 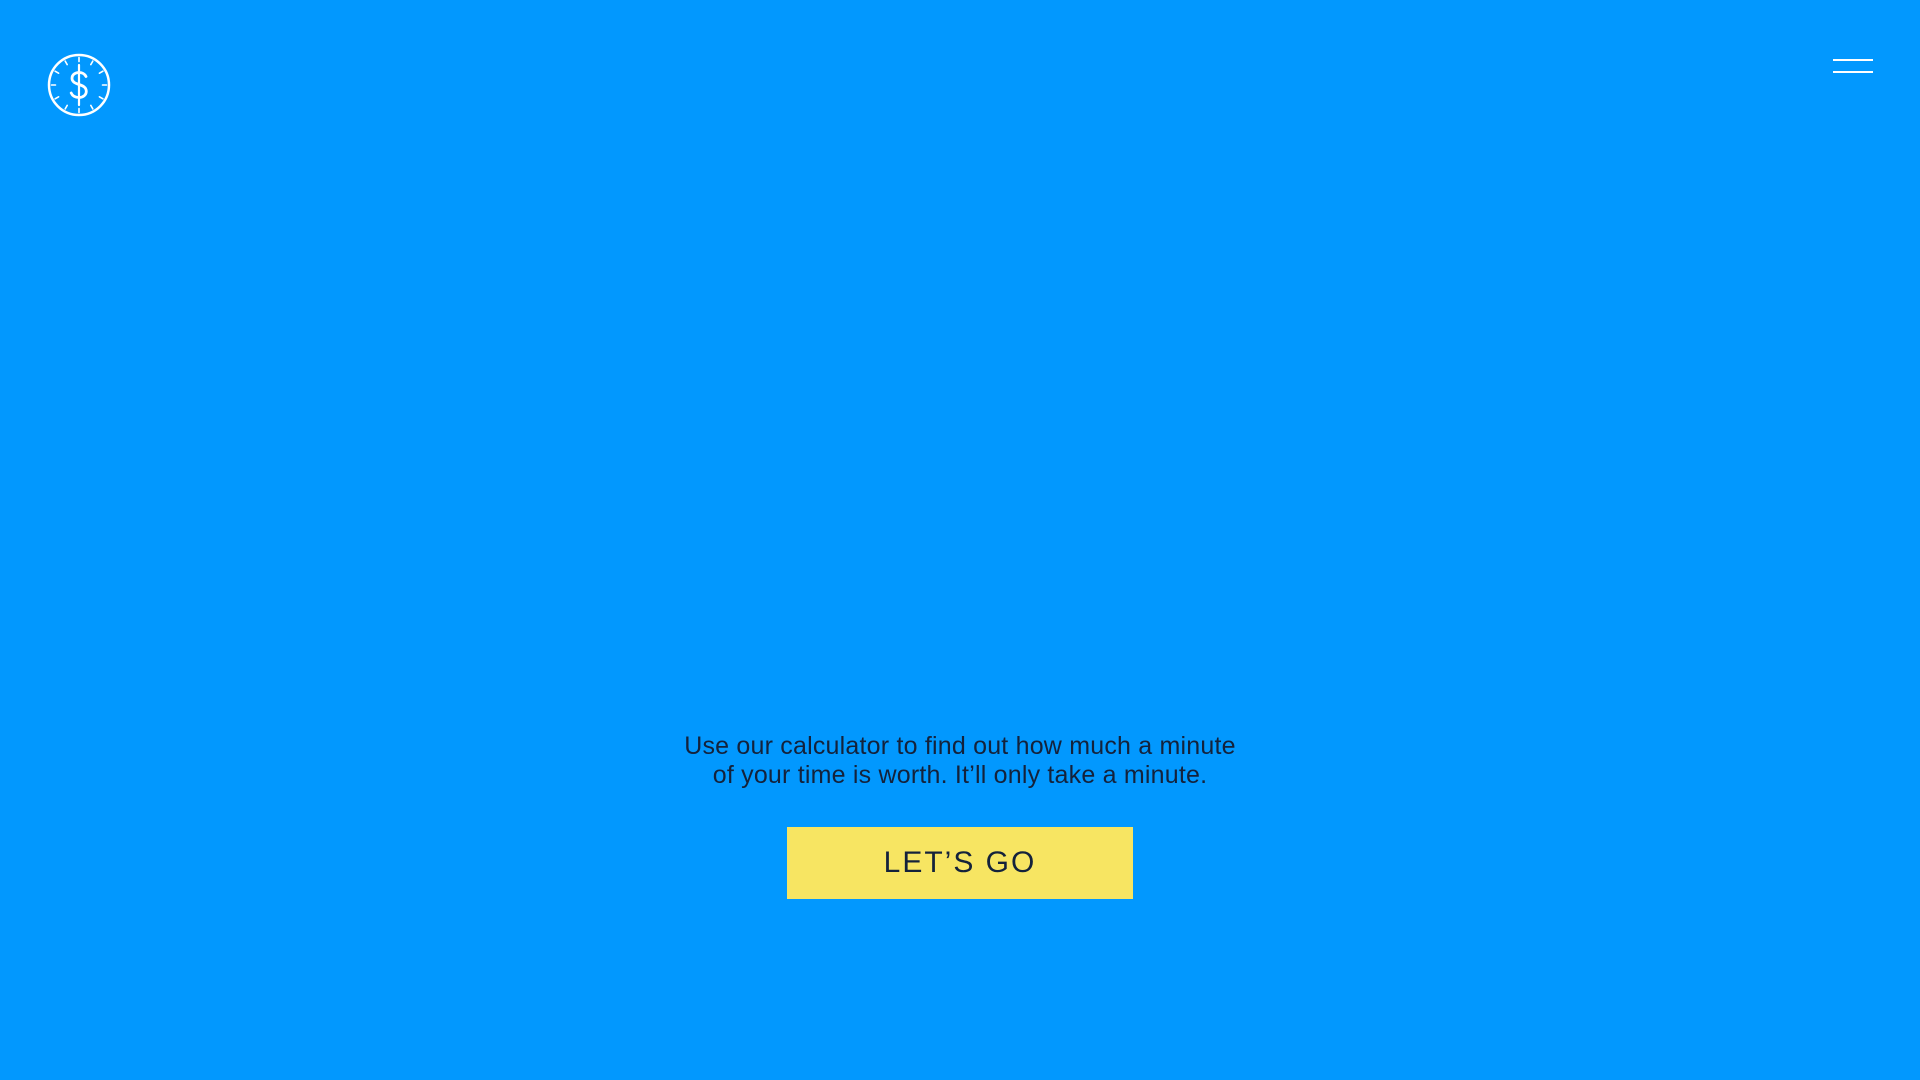 I want to click on hamburger-menu-button, so click(x=1853, y=66).